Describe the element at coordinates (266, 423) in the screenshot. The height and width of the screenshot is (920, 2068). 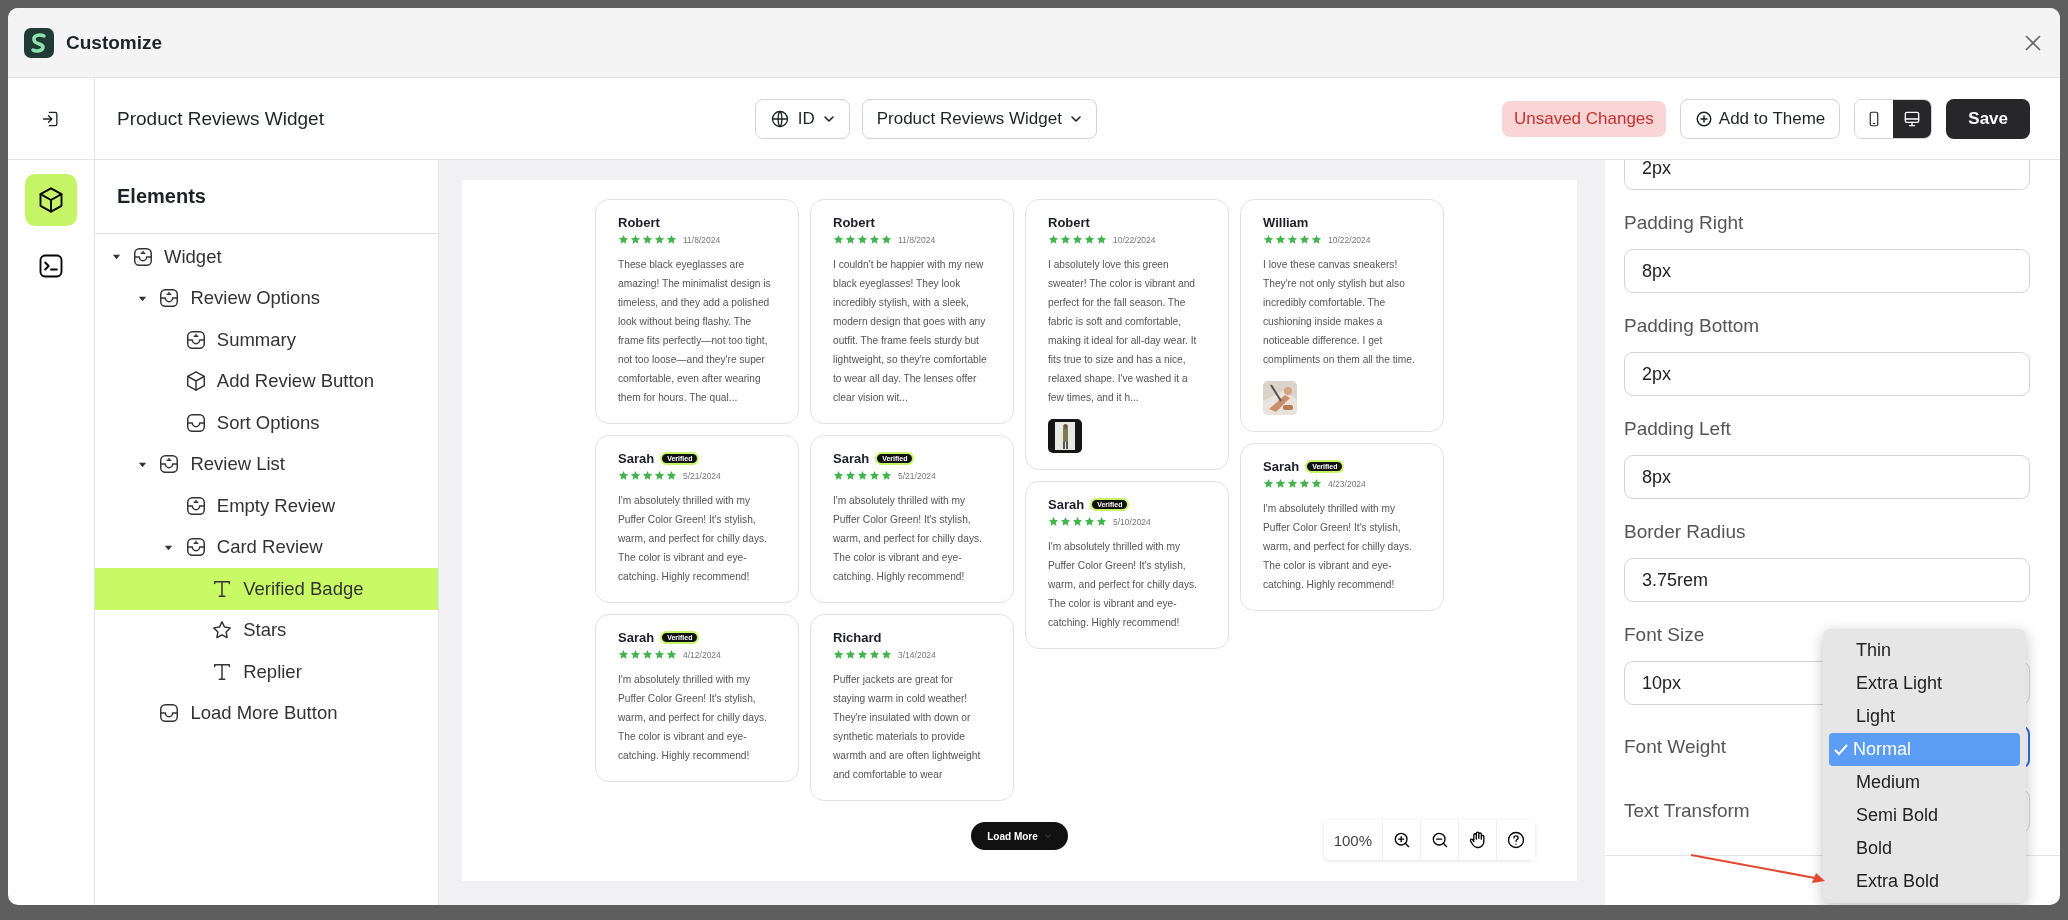
I see `tree-item: Sort Options` at that location.